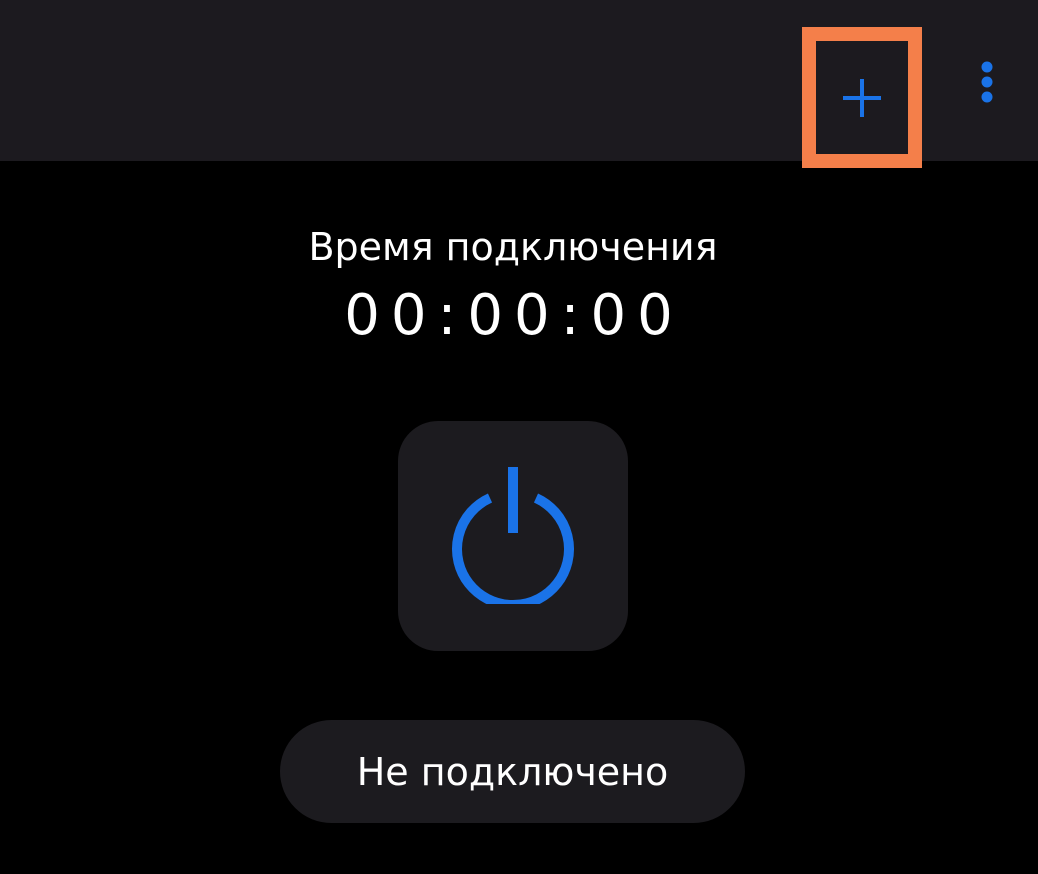 The height and width of the screenshot is (874, 1038). I want to click on connect-power-button, so click(513, 536).